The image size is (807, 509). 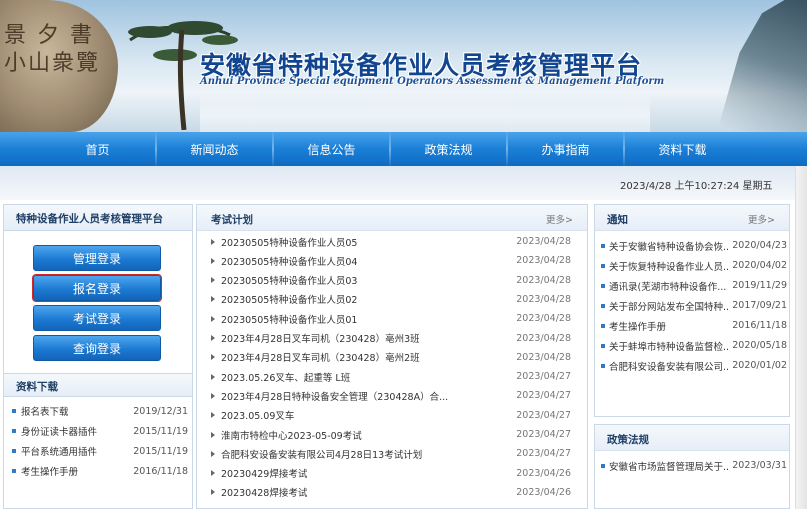 I want to click on nav-item-announcements: 信息公告, so click(x=331, y=149).